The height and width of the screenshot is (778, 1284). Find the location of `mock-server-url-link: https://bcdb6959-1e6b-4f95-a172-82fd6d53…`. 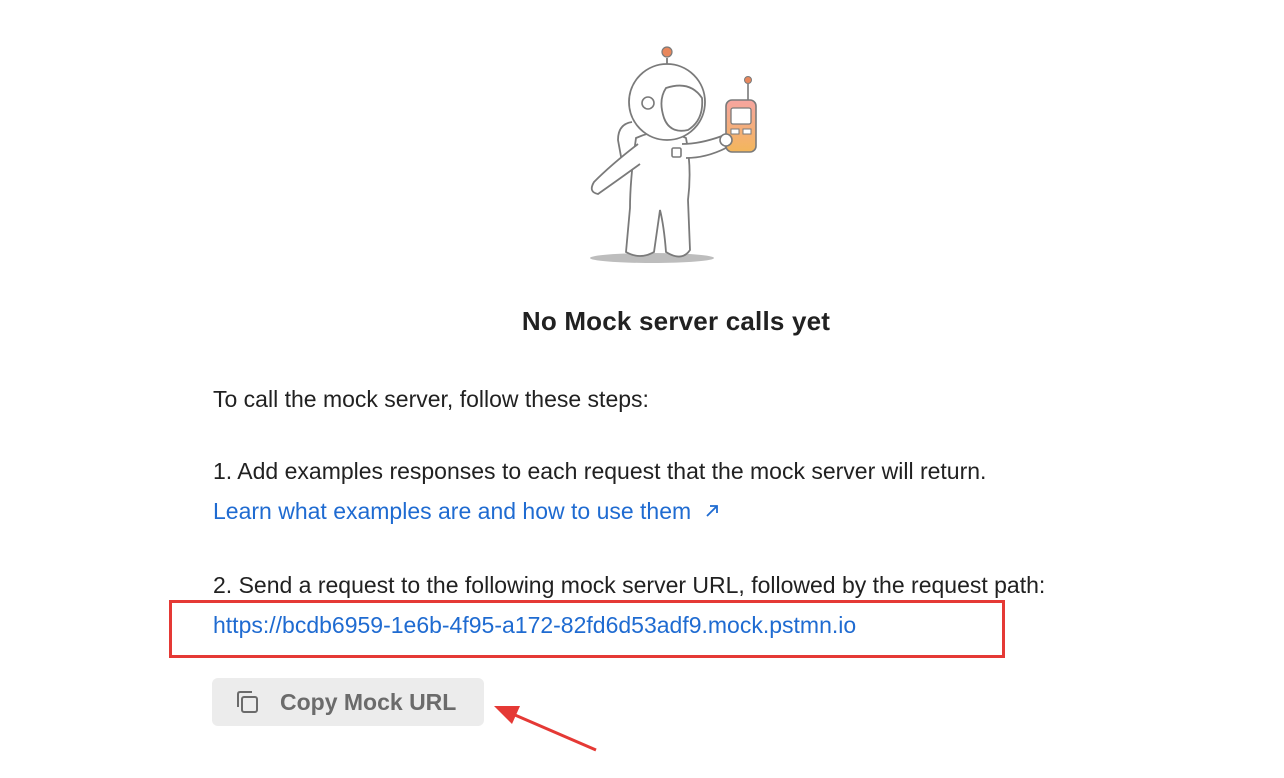

mock-server-url-link: https://bcdb6959-1e6b-4f95-a172-82fd6d53… is located at coordinates (534, 625).